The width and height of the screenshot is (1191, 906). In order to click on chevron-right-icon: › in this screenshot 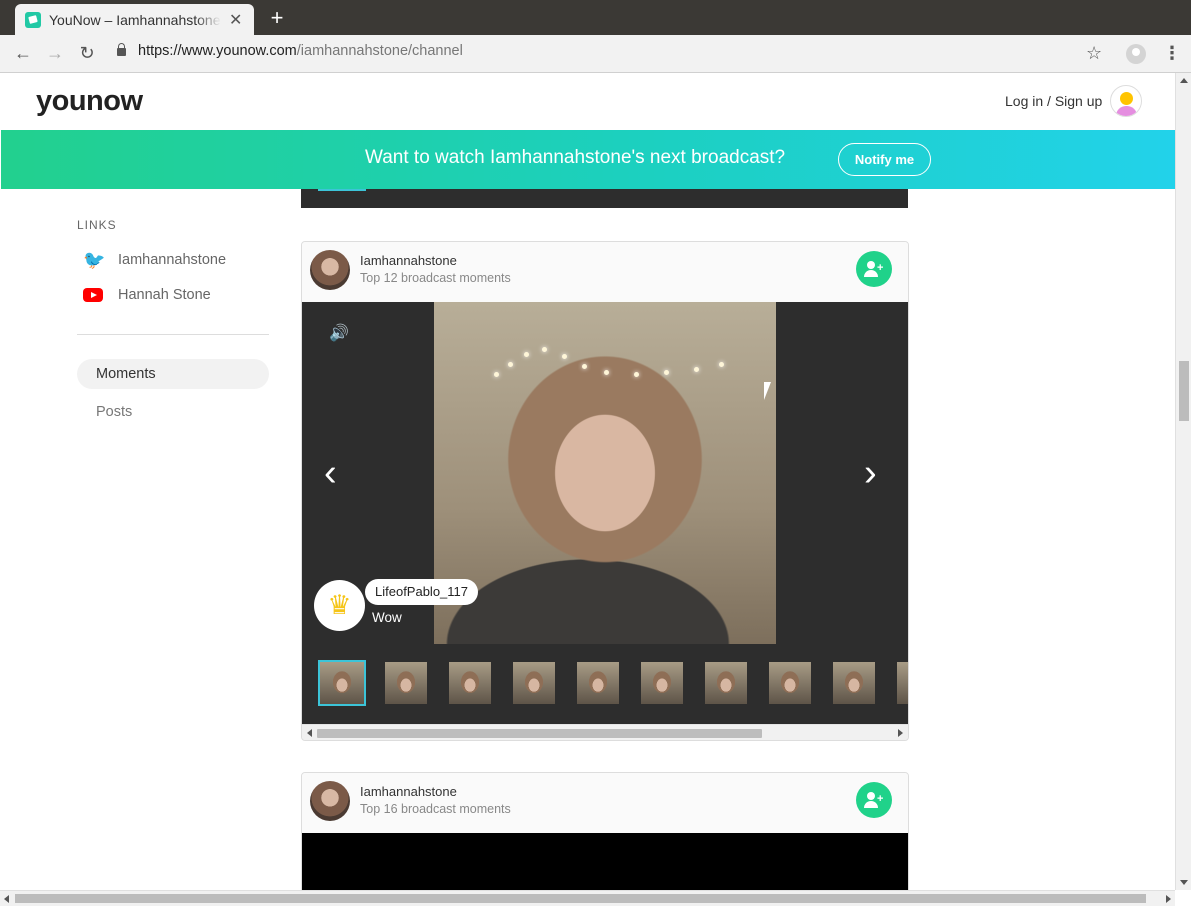, I will do `click(870, 473)`.